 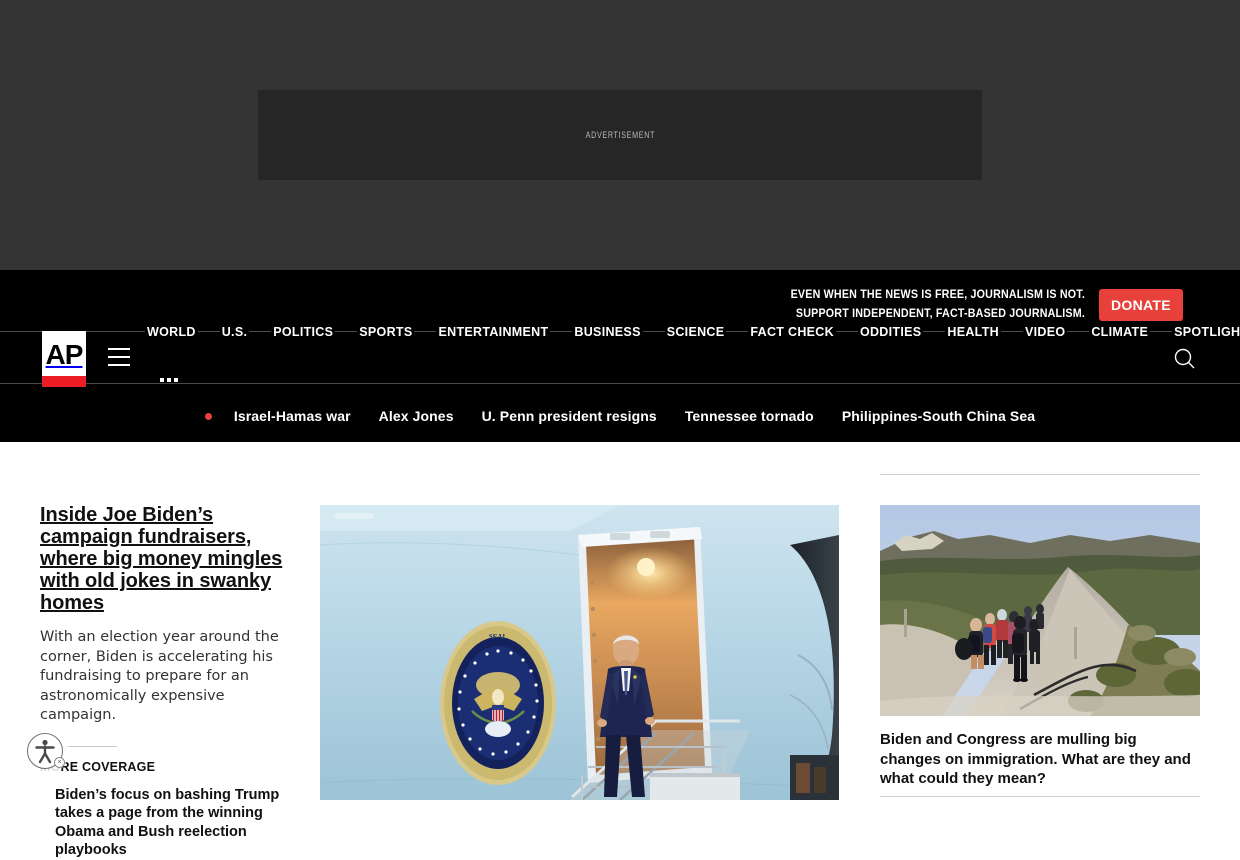 I want to click on nav-item-world: WORLD, so click(x=171, y=332).